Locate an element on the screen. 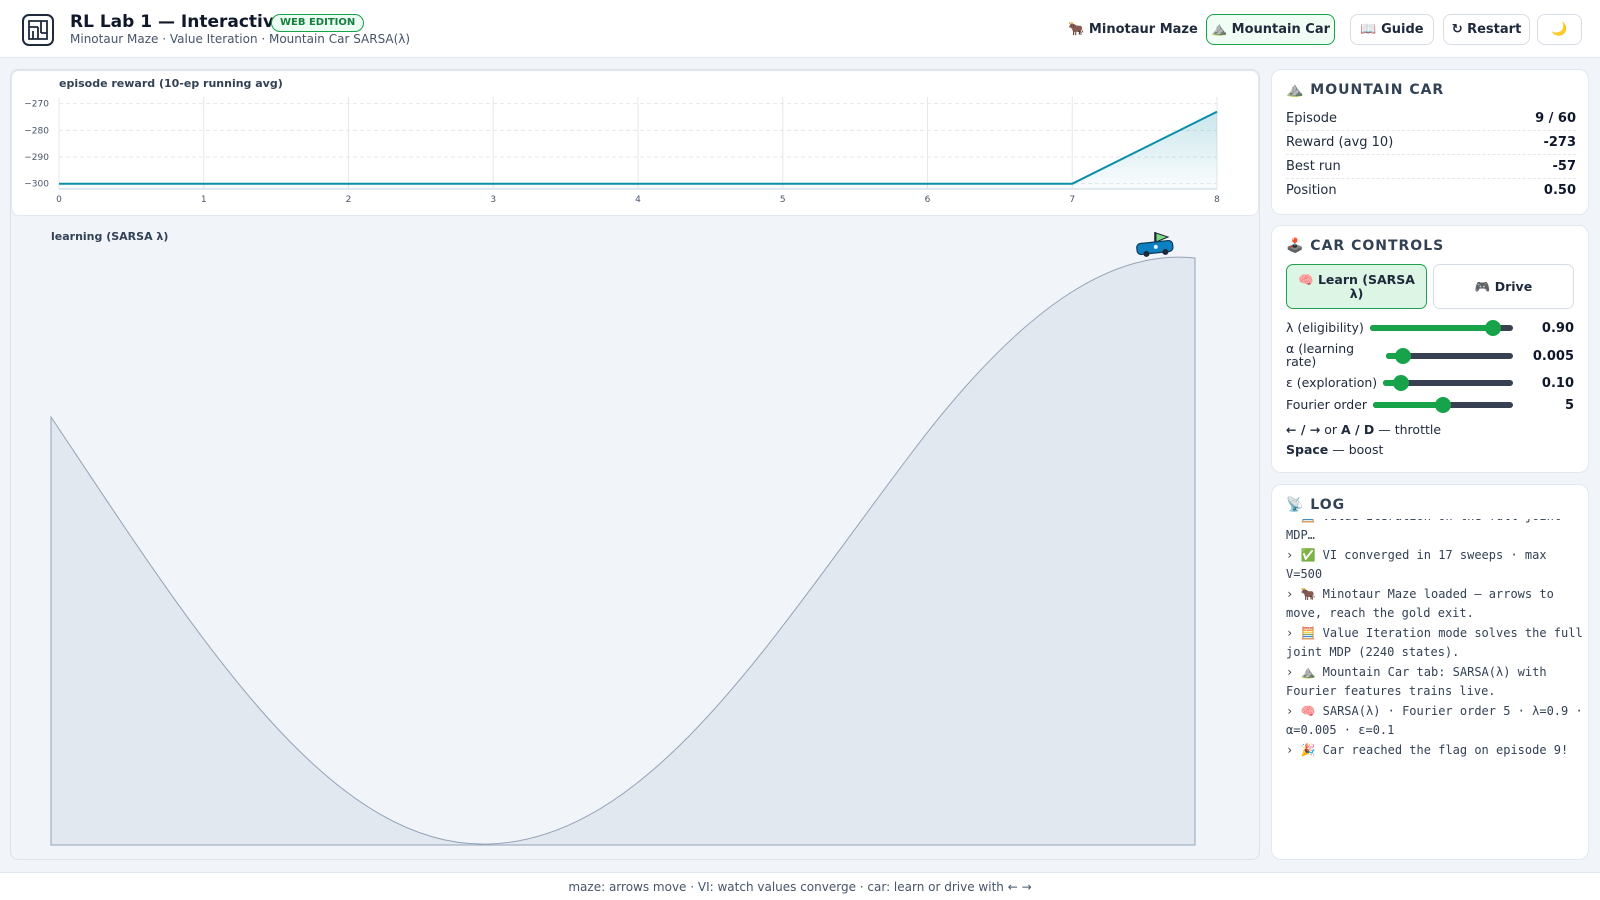  stat-value: 9 / 60 is located at coordinates (1555, 118).